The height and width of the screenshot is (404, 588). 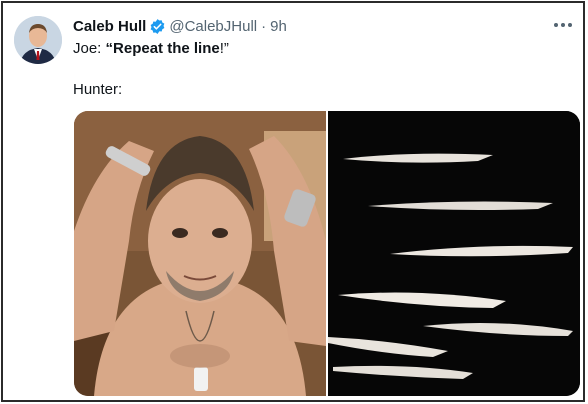 I want to click on user-handle: @CalebJHull, so click(x=213, y=26).